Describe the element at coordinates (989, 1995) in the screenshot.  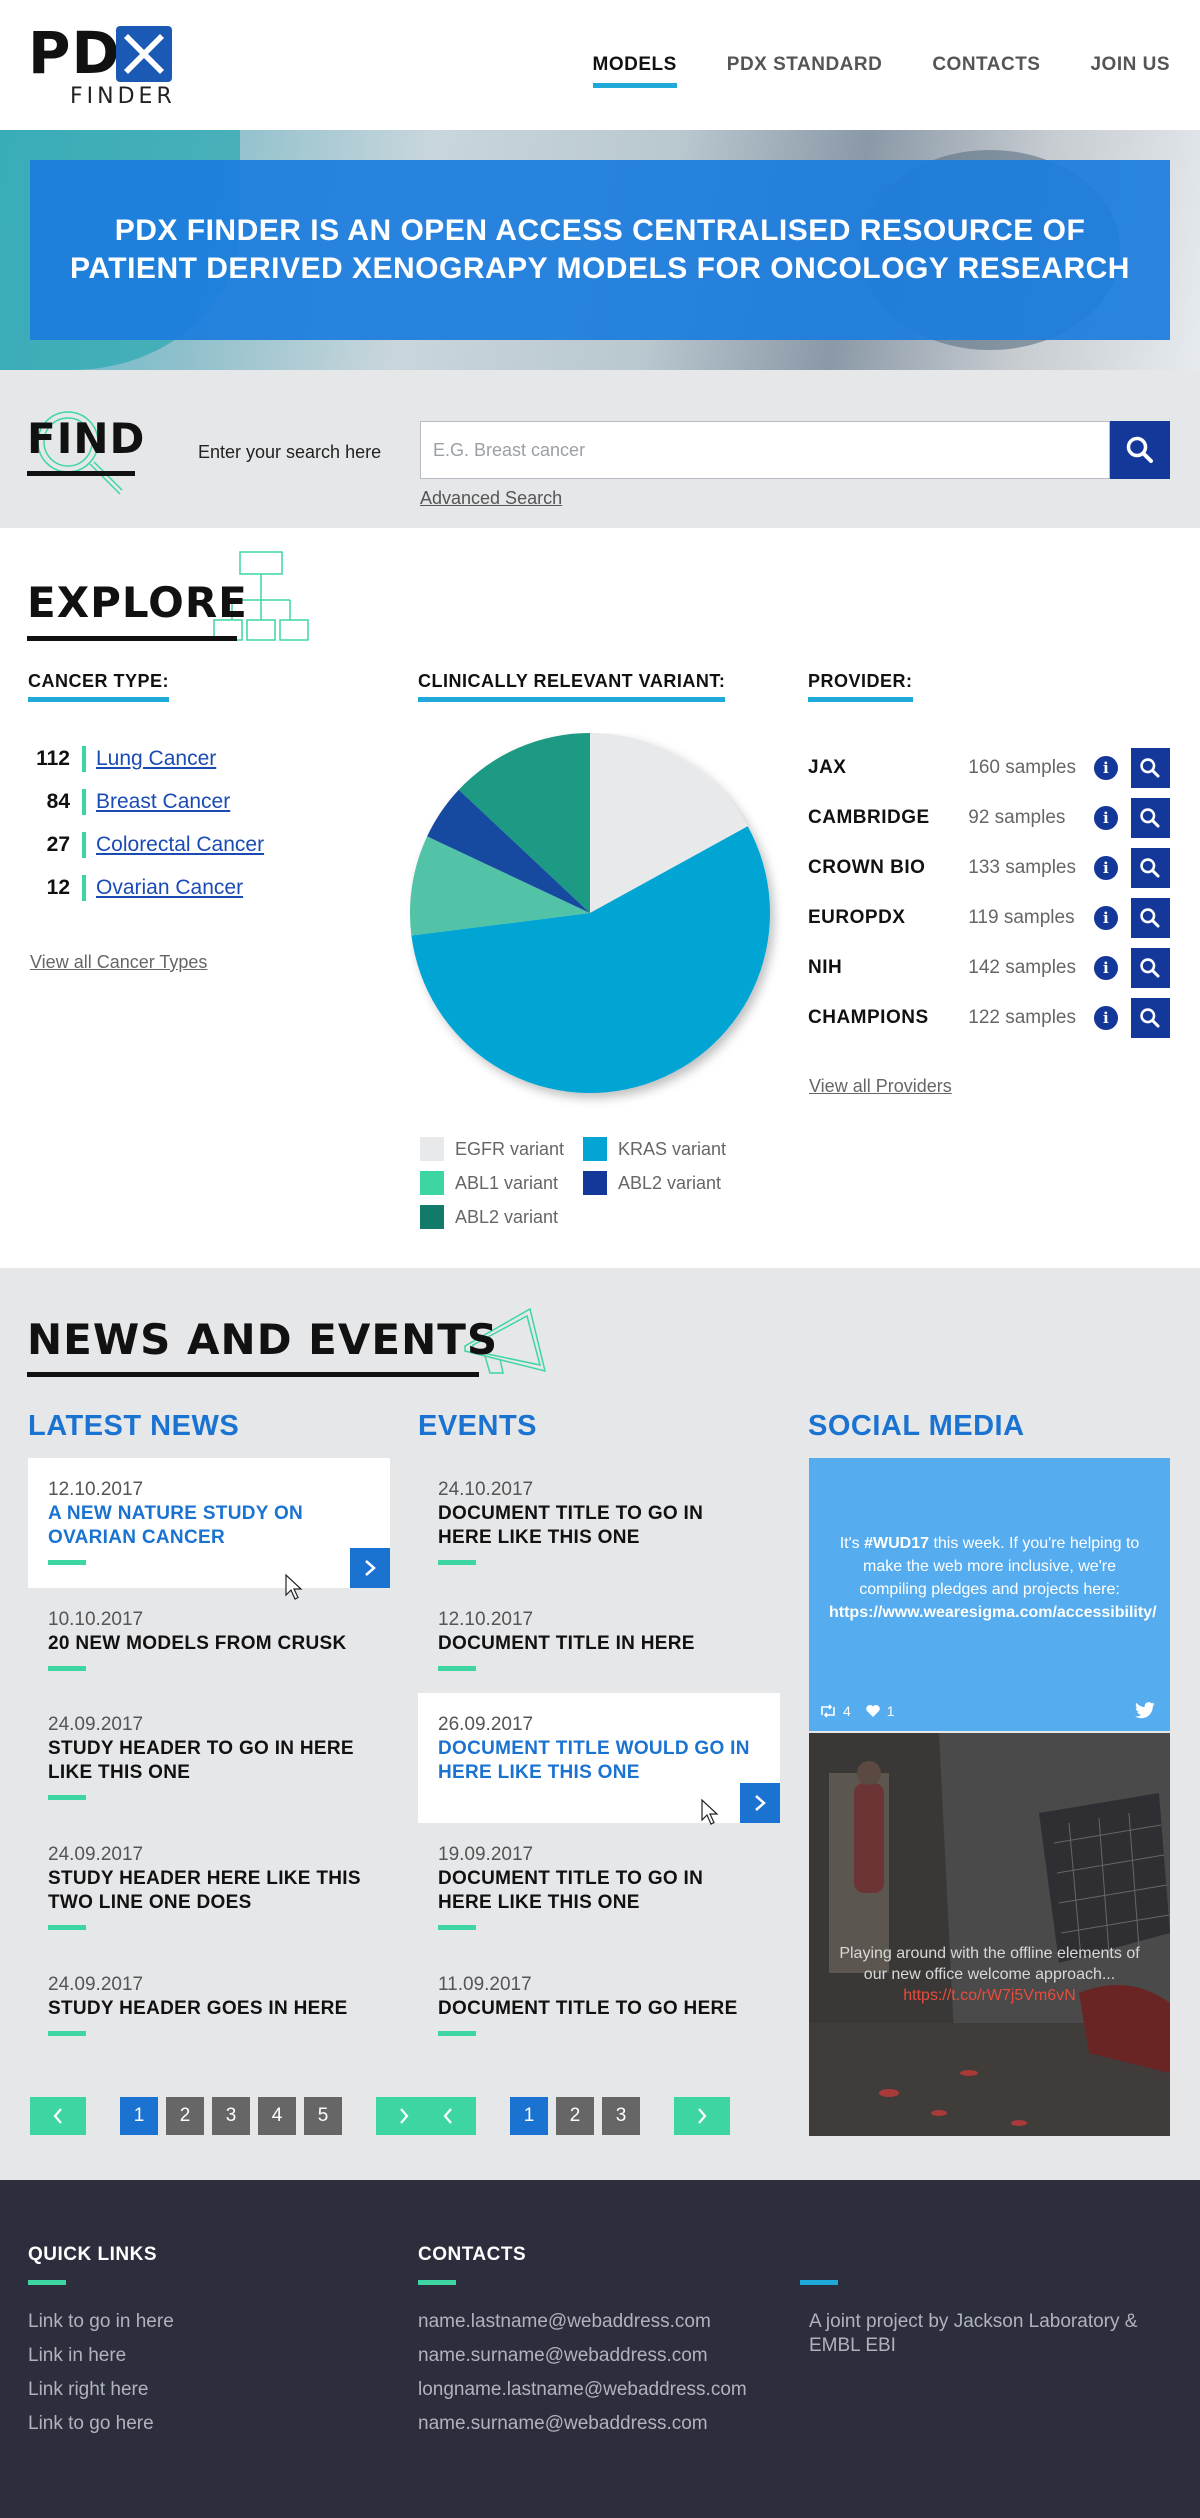
I see `photo-caption-link: https://t.co/rW7j5Vm6vN` at that location.